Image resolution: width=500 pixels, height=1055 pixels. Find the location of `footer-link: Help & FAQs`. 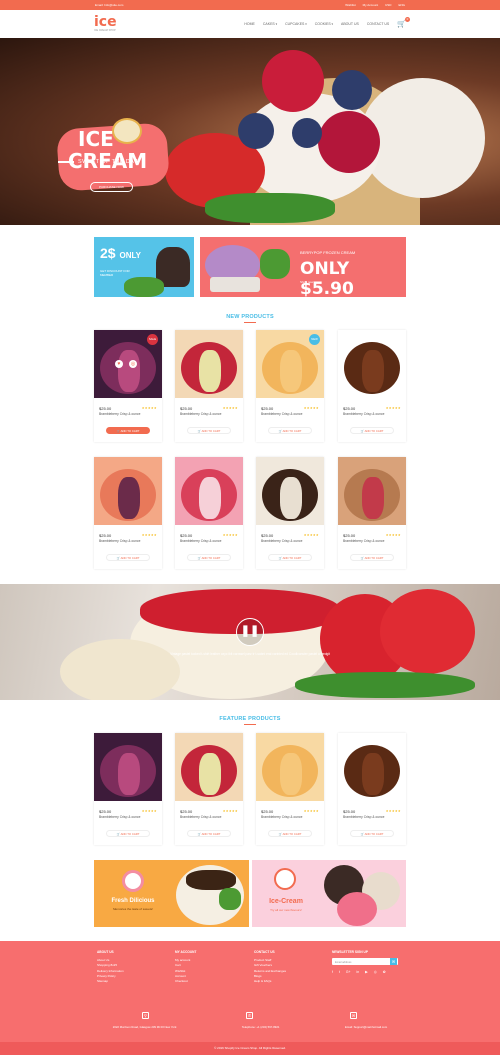

footer-link: Help & FAQs is located at coordinates (270, 981).